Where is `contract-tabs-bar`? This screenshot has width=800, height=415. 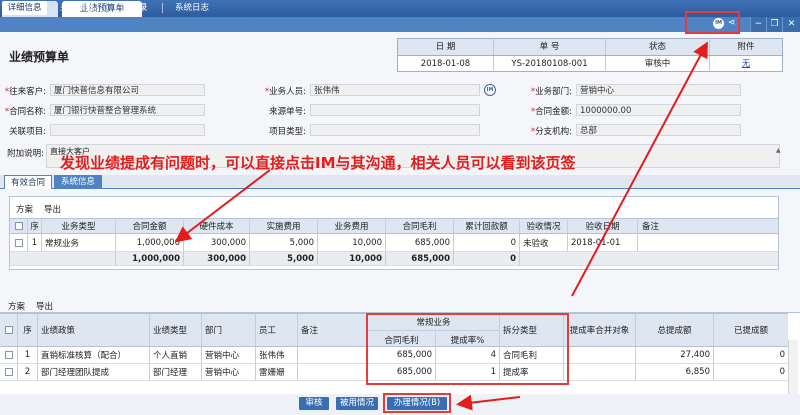
contract-tabs-bar is located at coordinates (400, 182).